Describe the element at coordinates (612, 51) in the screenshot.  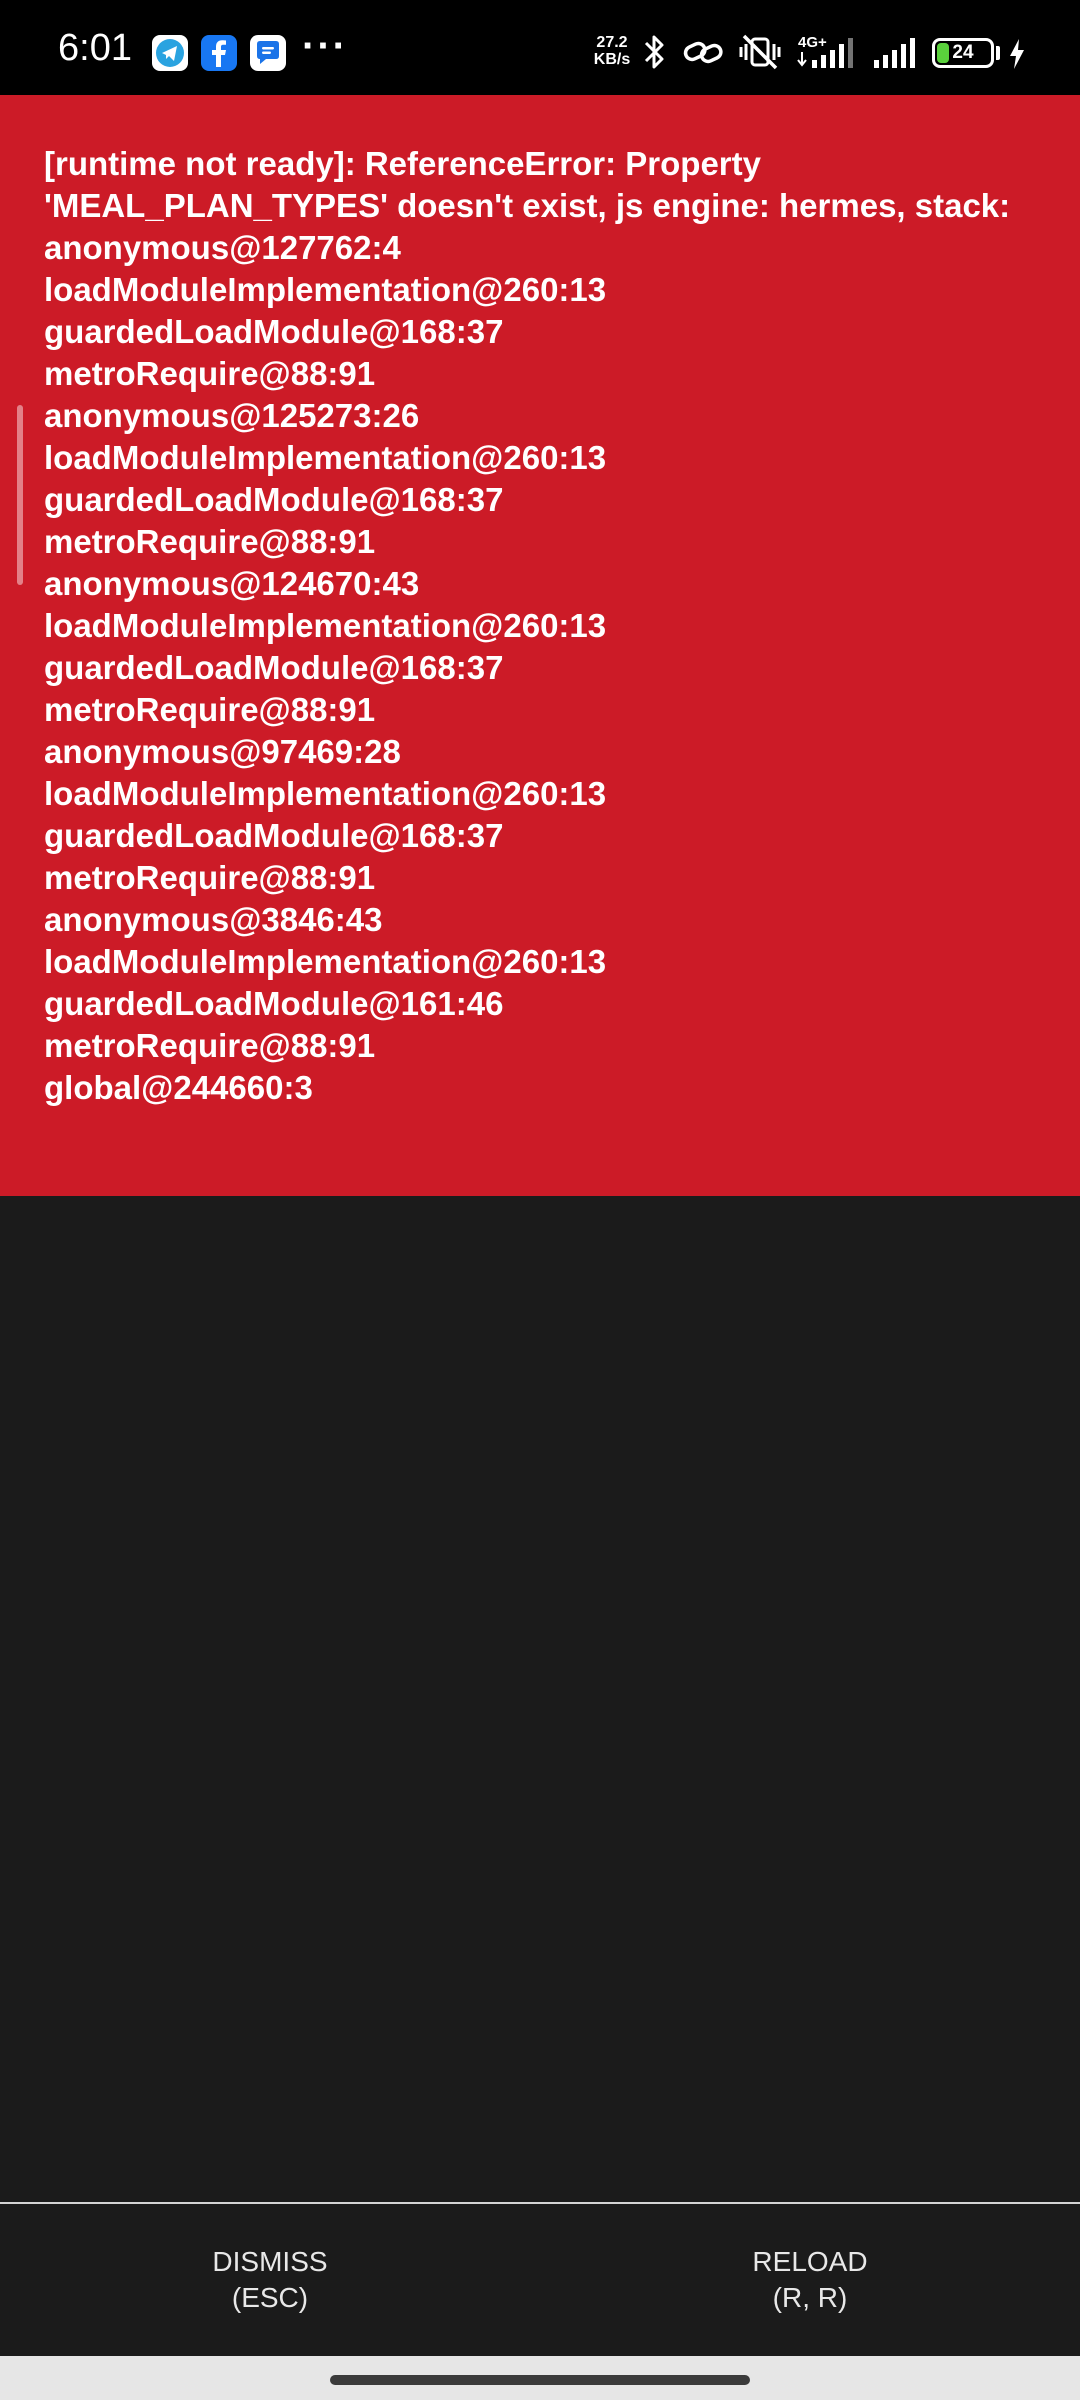
I see `network-speed: 27.2 KB/s` at that location.